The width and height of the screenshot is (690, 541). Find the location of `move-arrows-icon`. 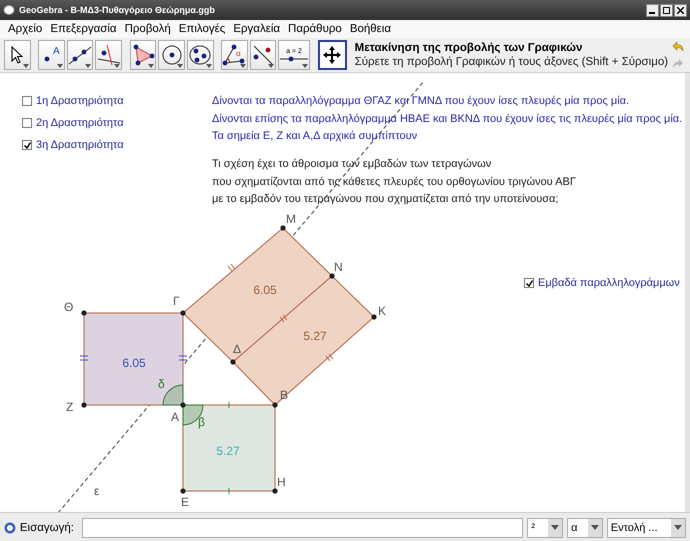

move-arrows-icon is located at coordinates (332, 55).